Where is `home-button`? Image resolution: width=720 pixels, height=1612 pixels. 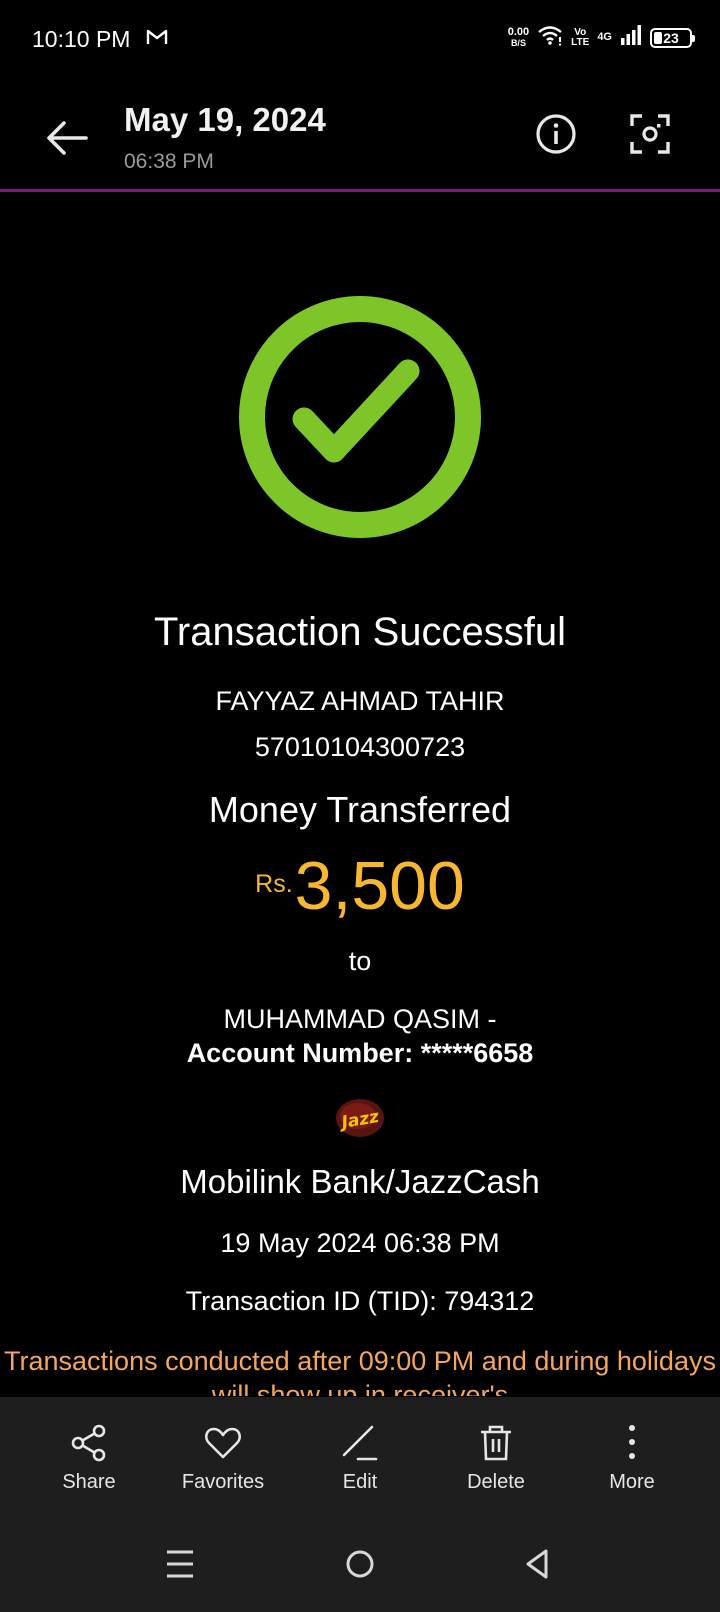
home-button is located at coordinates (360, 1564).